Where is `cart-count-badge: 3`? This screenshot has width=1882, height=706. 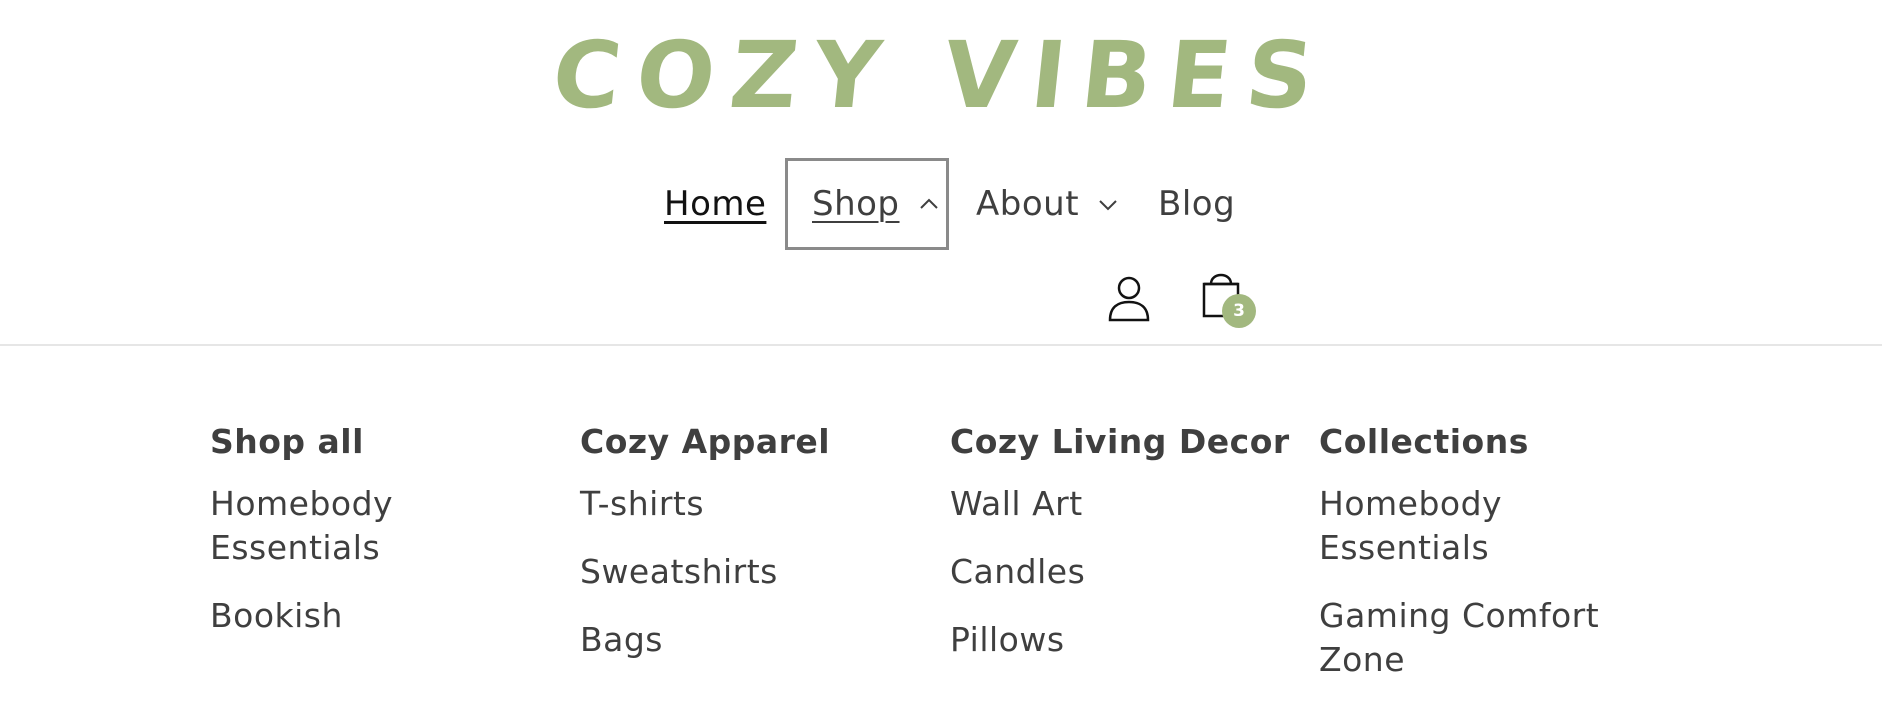
cart-count-badge: 3 is located at coordinates (1239, 311).